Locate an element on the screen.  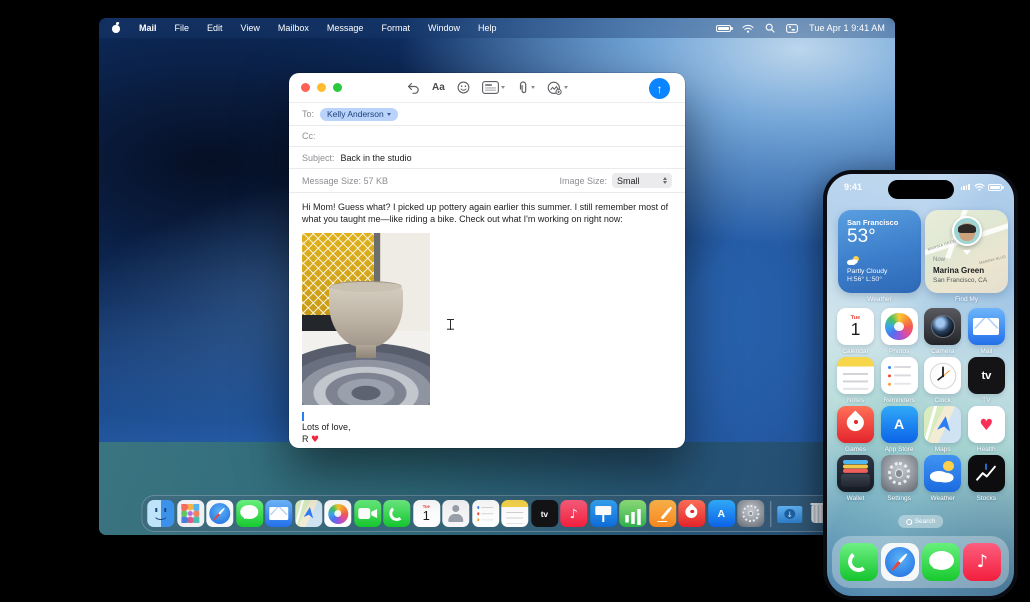
weather-hi-lo: H:56° L:50° is located at coordinates (864, 279).